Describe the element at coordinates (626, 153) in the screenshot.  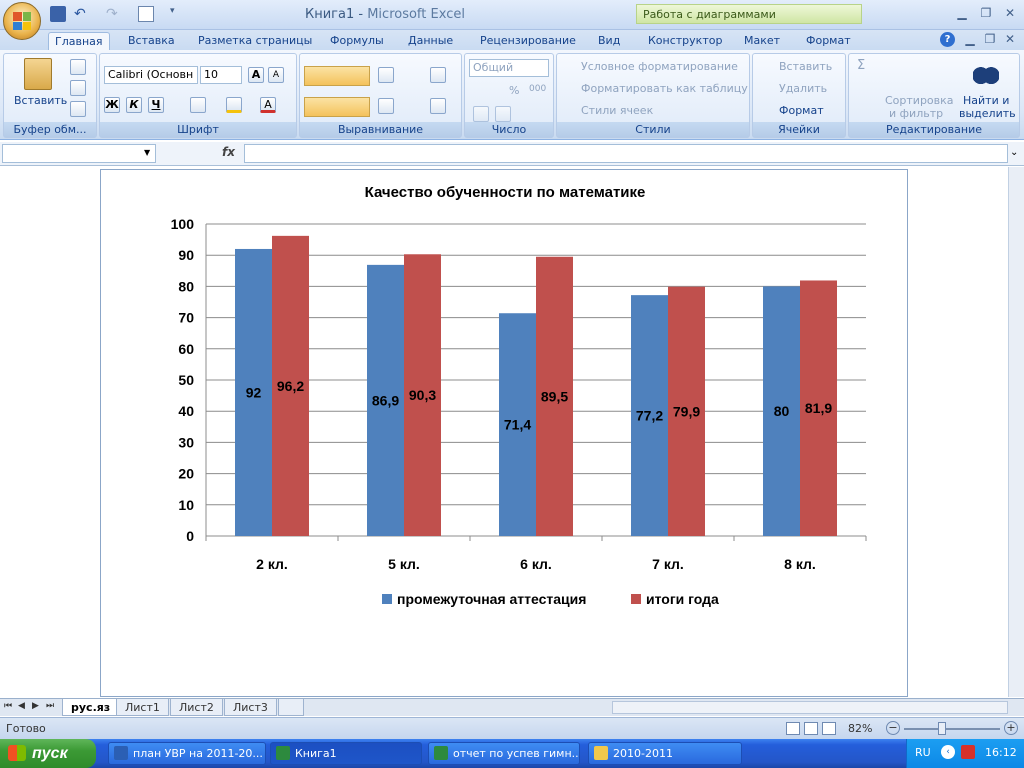
I see `formula-input` at that location.